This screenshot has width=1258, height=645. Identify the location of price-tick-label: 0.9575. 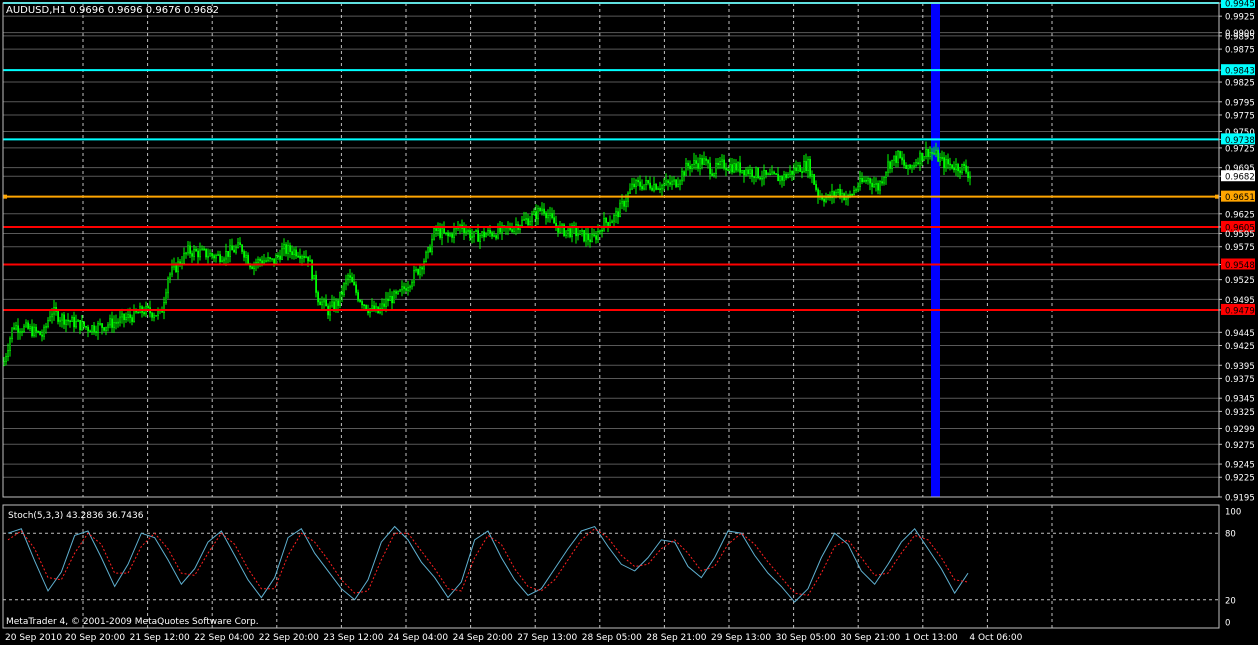
(1240, 248).